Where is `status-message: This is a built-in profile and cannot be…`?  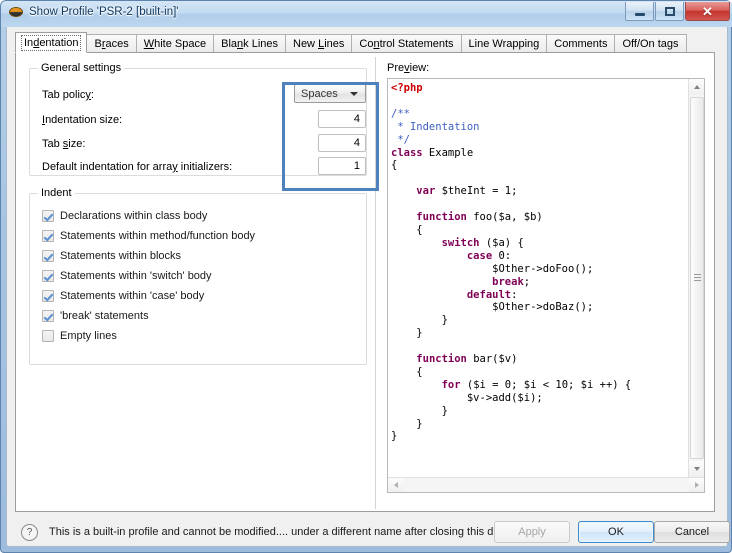 status-message: This is a built-in profile and cannot be… is located at coordinates (284, 532).